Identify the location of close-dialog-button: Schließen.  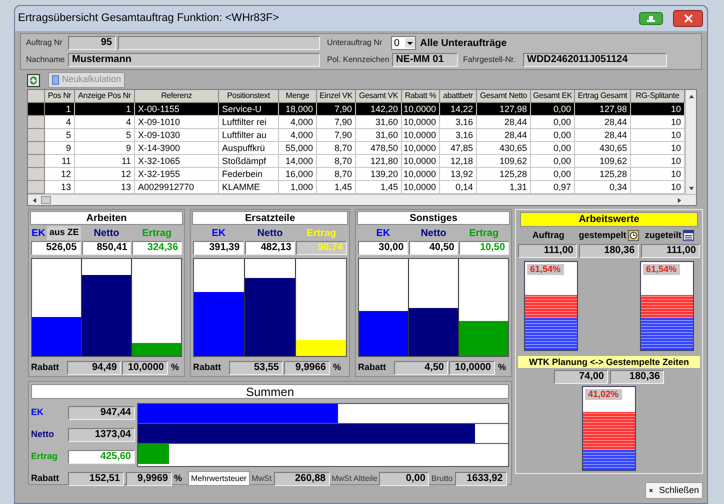
(674, 490).